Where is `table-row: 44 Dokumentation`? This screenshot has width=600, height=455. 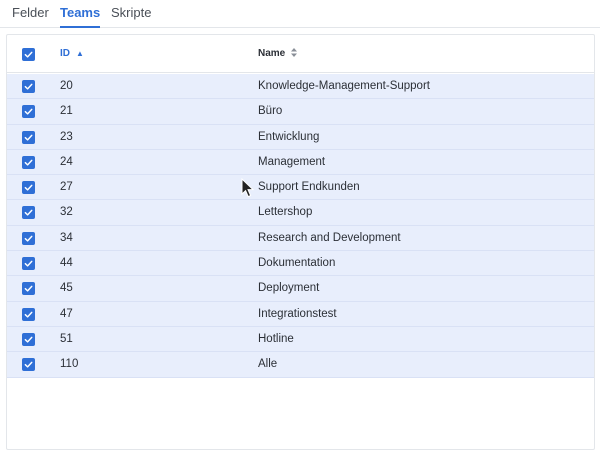
table-row: 44 Dokumentation is located at coordinates (300, 264).